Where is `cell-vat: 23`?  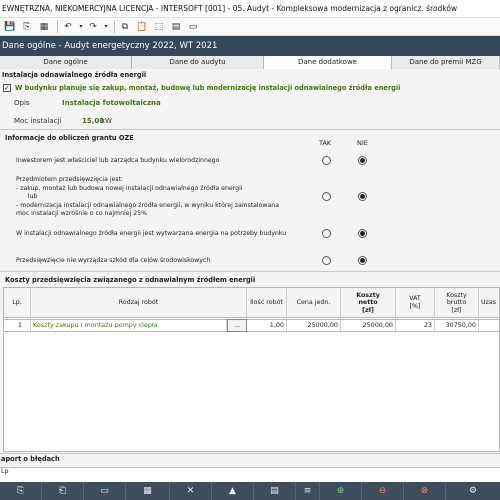
cell-vat: 23 is located at coordinates (415, 325).